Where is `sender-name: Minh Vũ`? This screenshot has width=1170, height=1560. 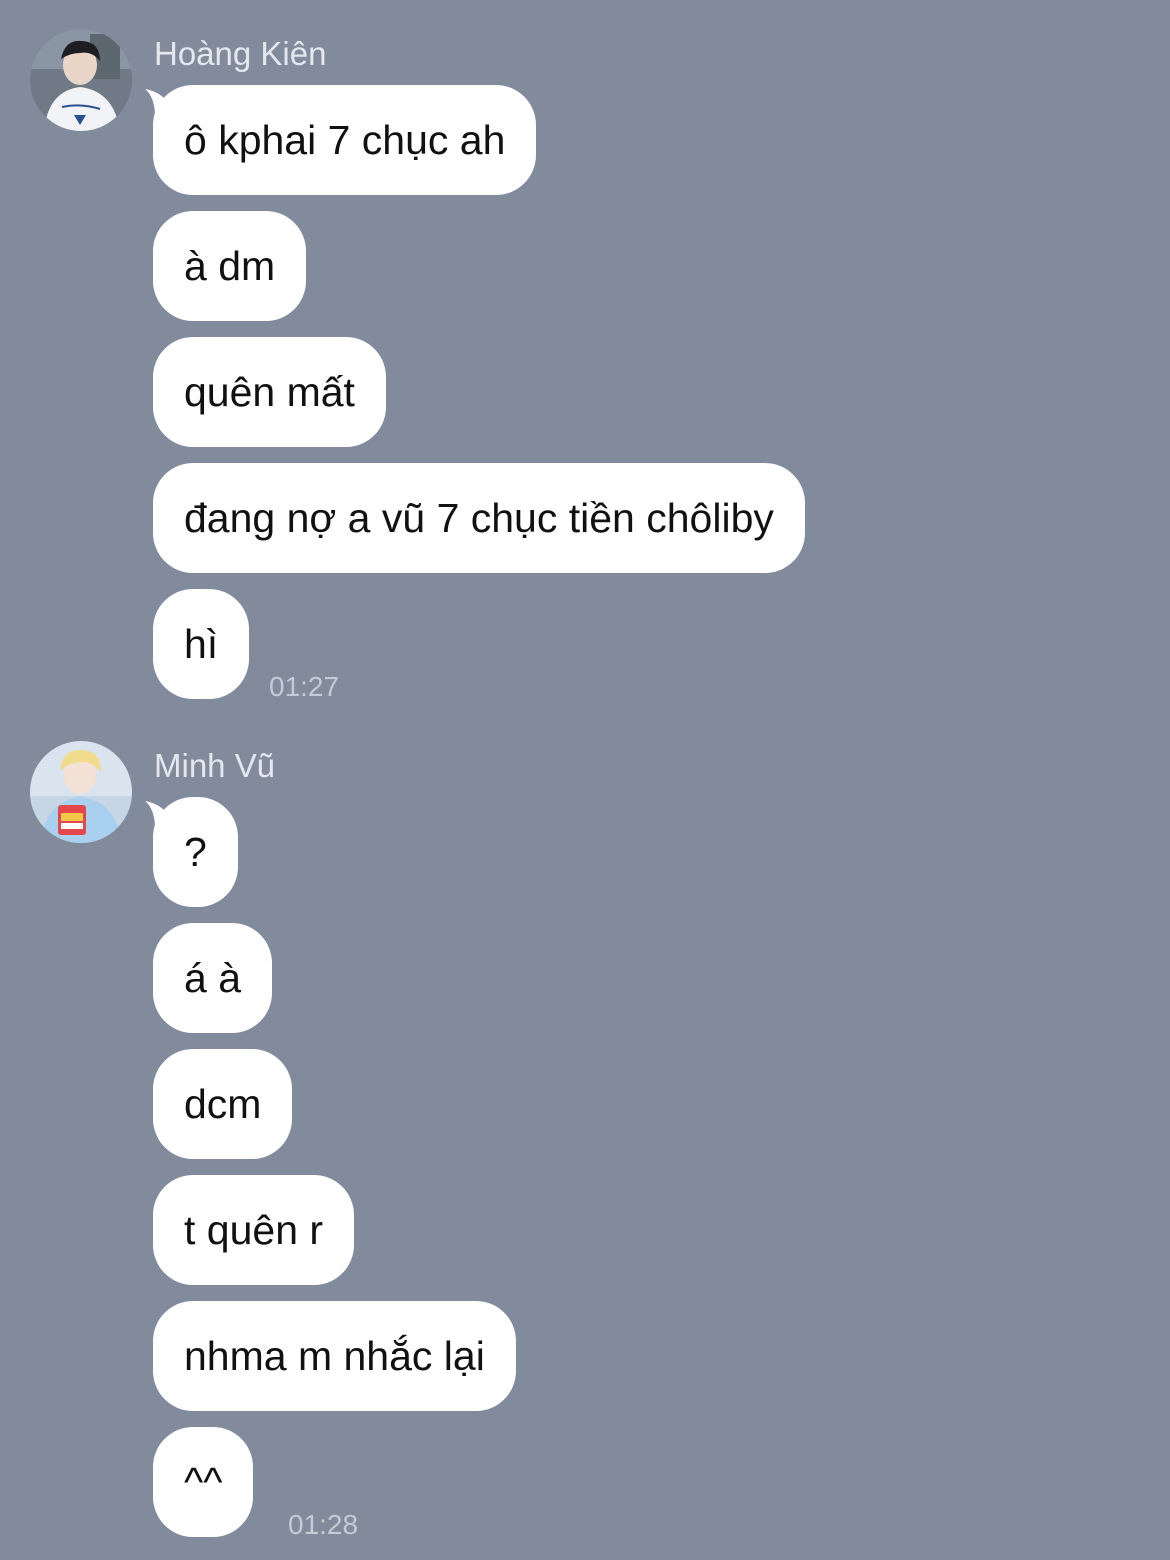 sender-name: Minh Vũ is located at coordinates (215, 765).